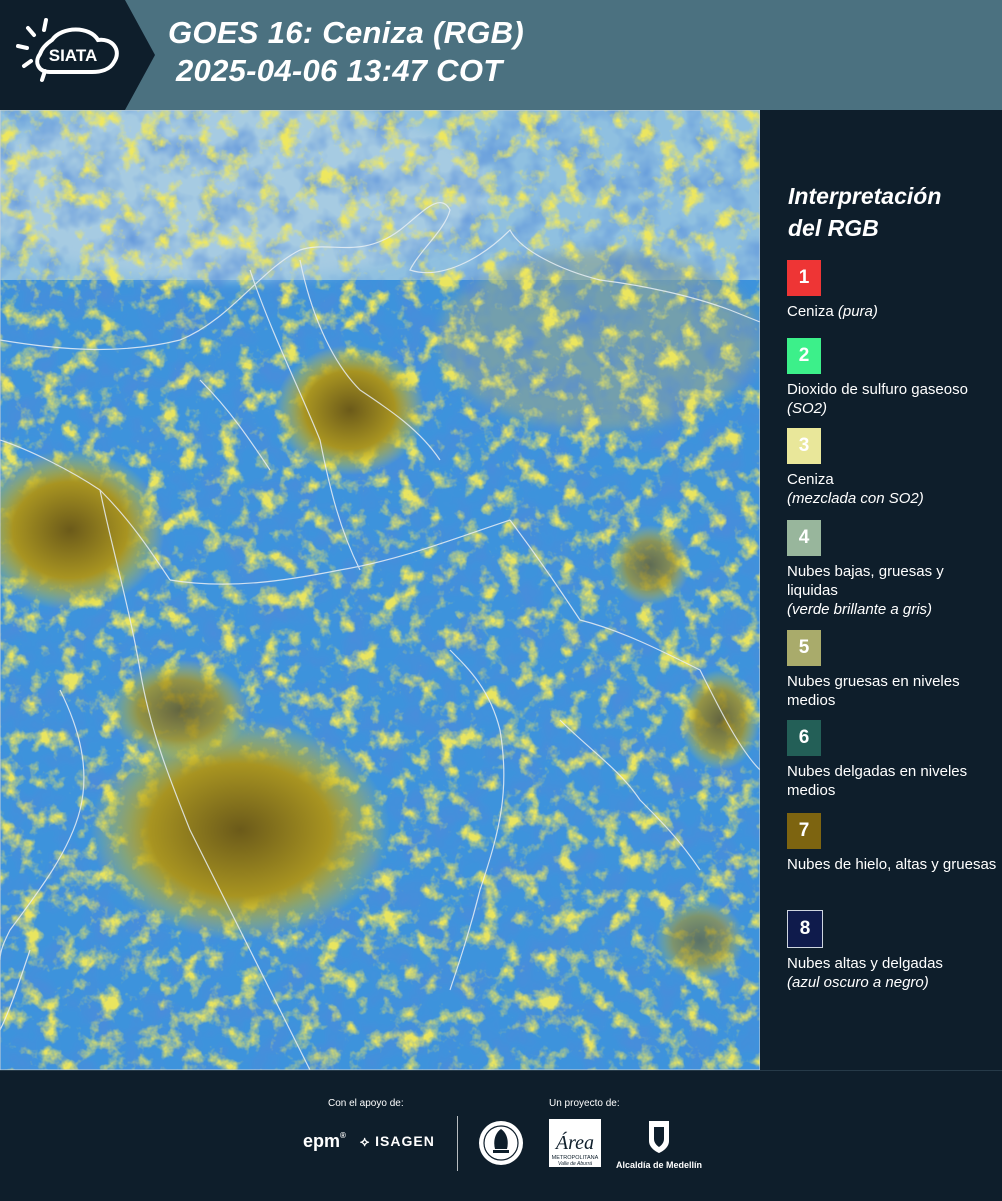 The height and width of the screenshot is (1201, 1002). What do you see at coordinates (807, 408) in the screenshot?
I see `legend-note: (SO2)` at bounding box center [807, 408].